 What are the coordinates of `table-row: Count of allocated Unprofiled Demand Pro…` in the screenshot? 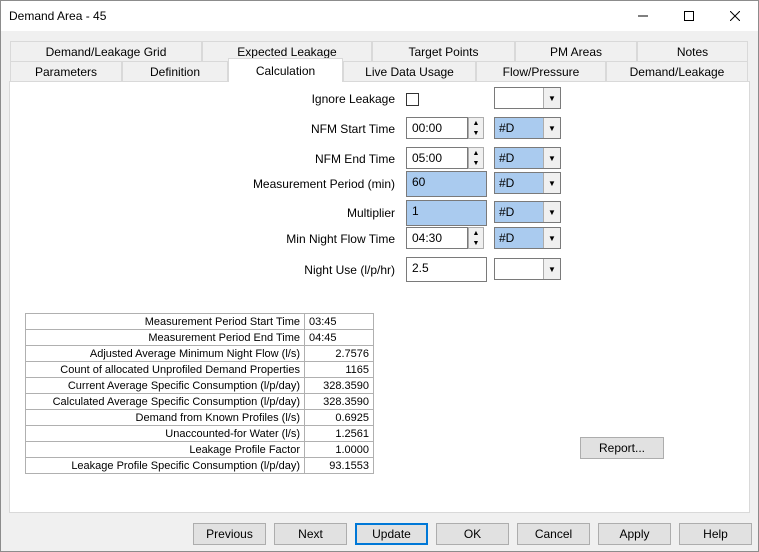 It's located at (199, 369).